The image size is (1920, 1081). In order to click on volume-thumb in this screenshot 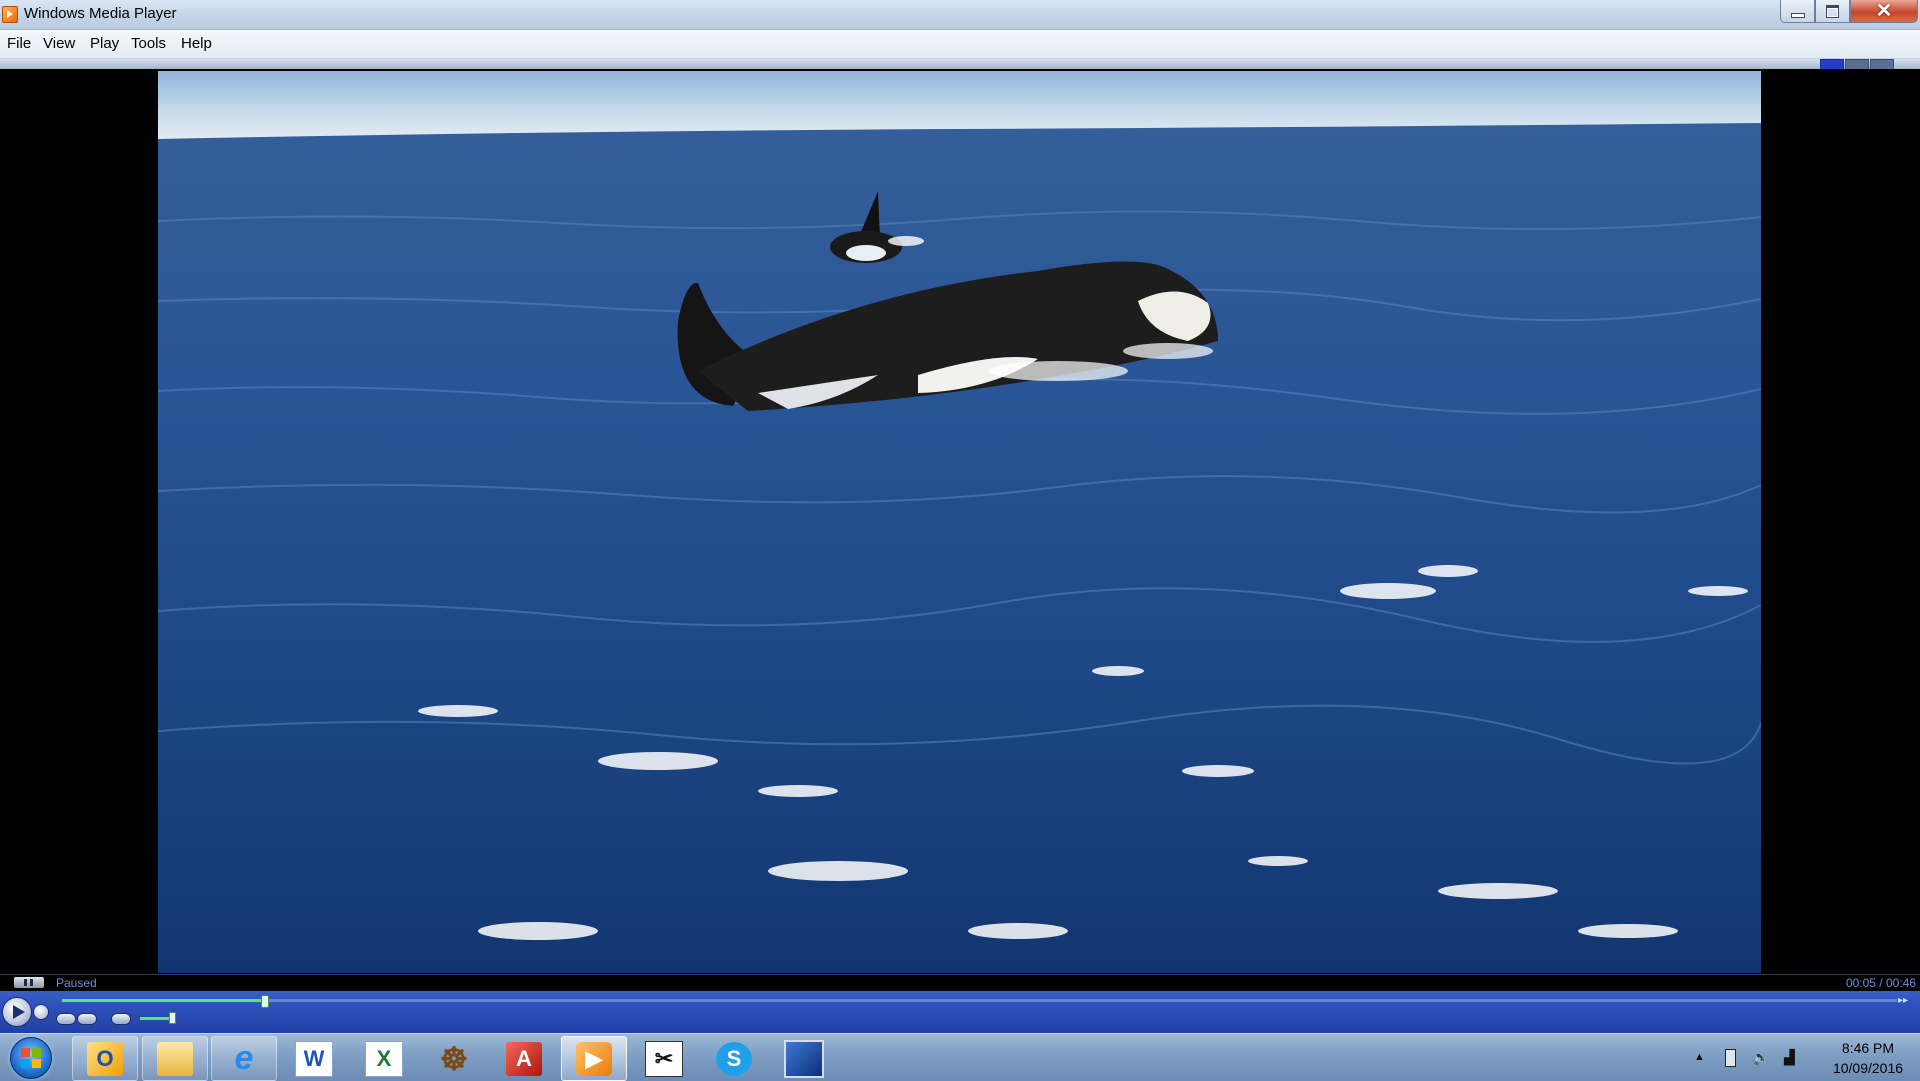, I will do `click(172, 1018)`.